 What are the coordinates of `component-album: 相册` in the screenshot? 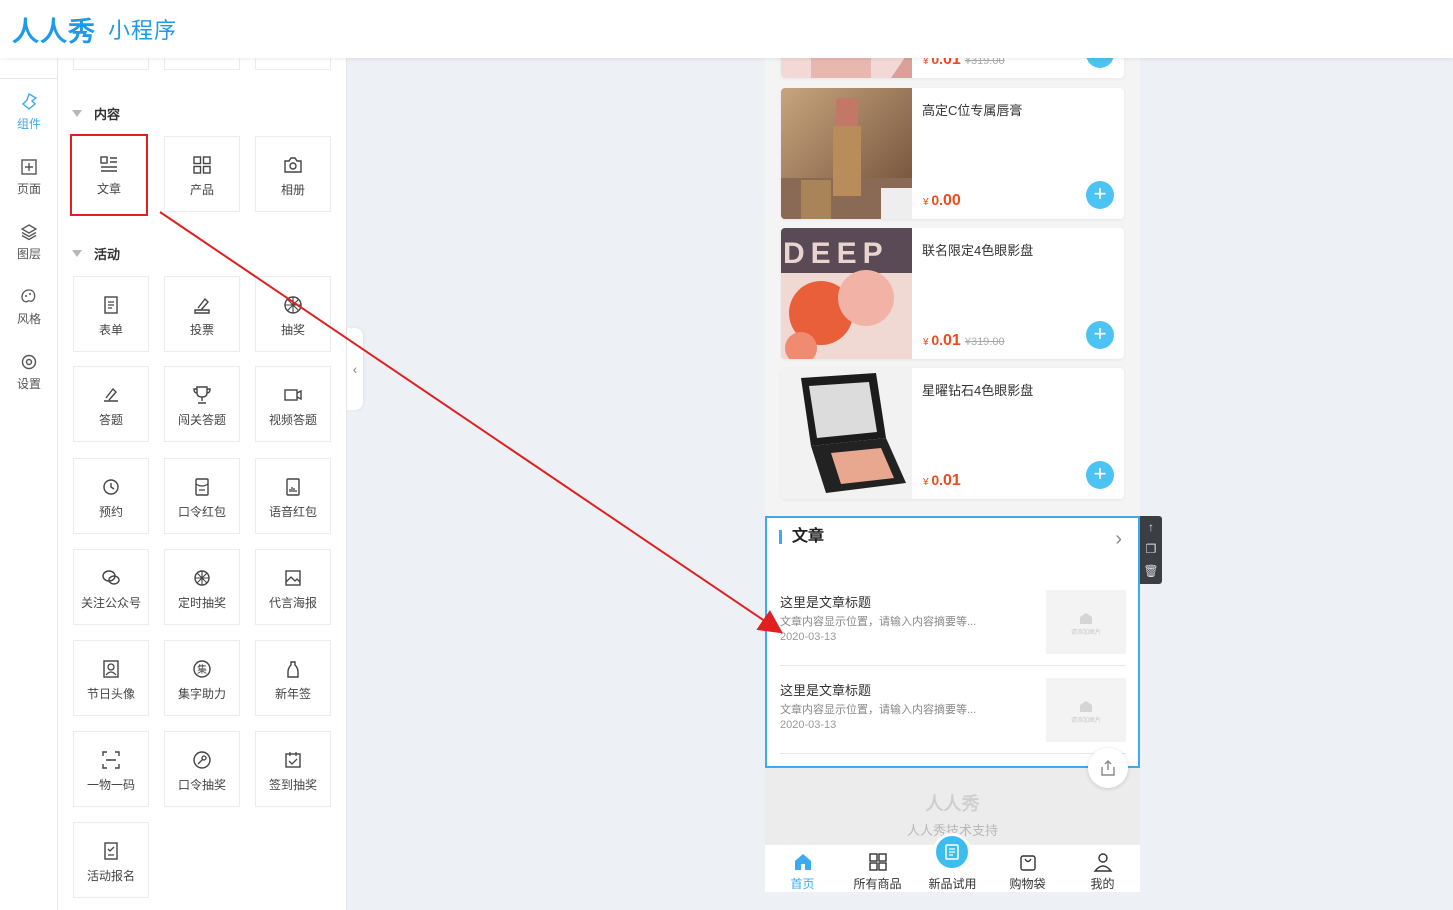 It's located at (293, 174).